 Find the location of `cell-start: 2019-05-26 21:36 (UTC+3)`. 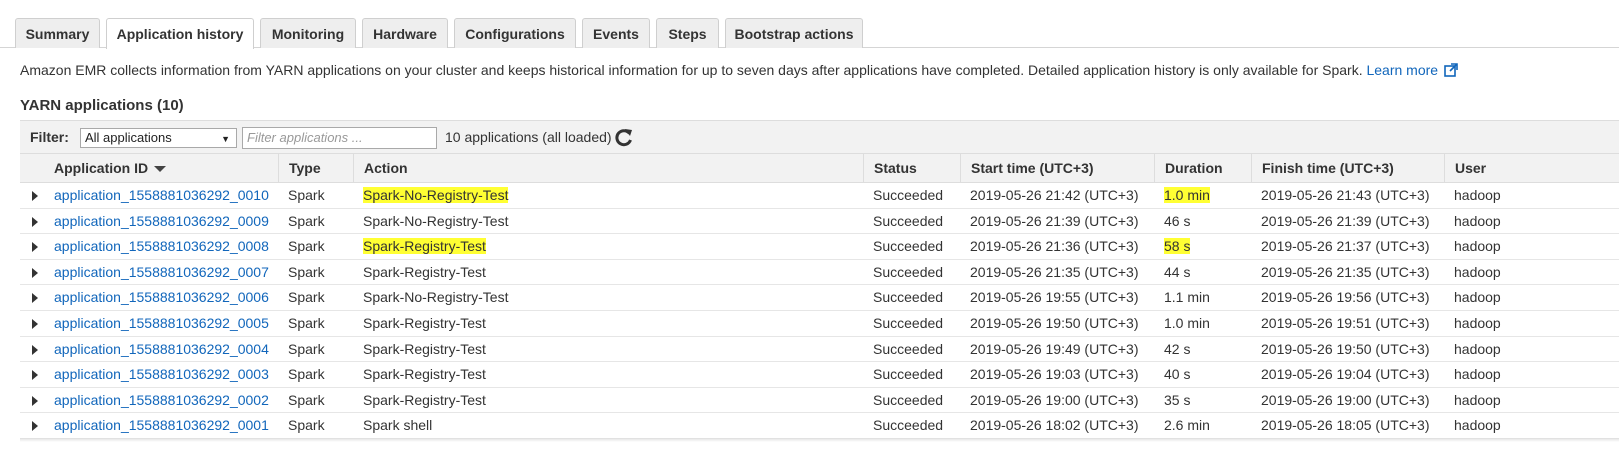

cell-start: 2019-05-26 21:36 (UTC+3) is located at coordinates (1054, 246).